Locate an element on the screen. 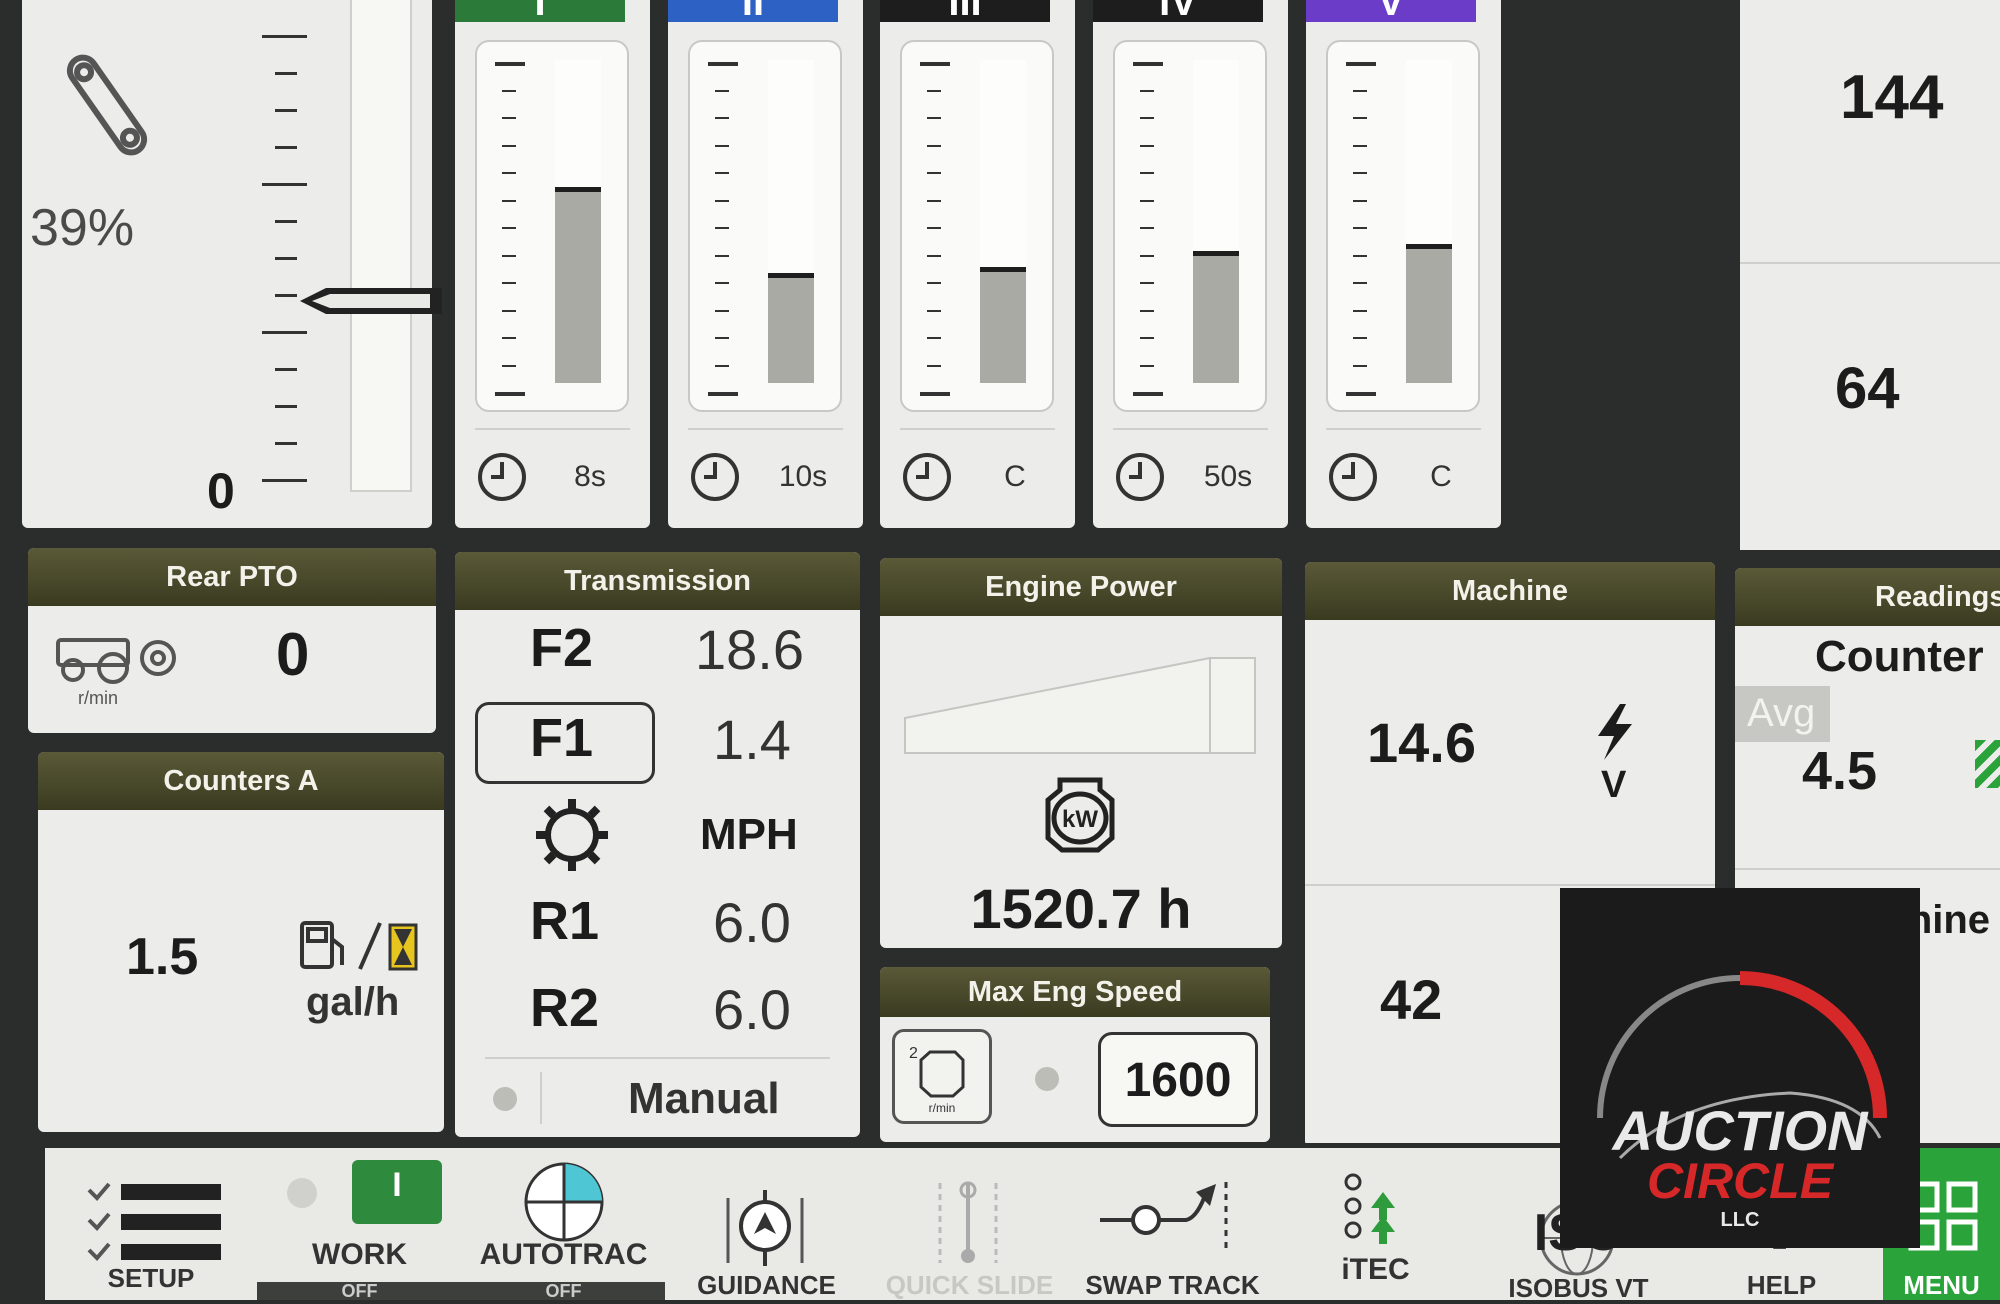 This screenshot has height=1304, width=2000. setup-button: SETUP is located at coordinates (152, 1224).